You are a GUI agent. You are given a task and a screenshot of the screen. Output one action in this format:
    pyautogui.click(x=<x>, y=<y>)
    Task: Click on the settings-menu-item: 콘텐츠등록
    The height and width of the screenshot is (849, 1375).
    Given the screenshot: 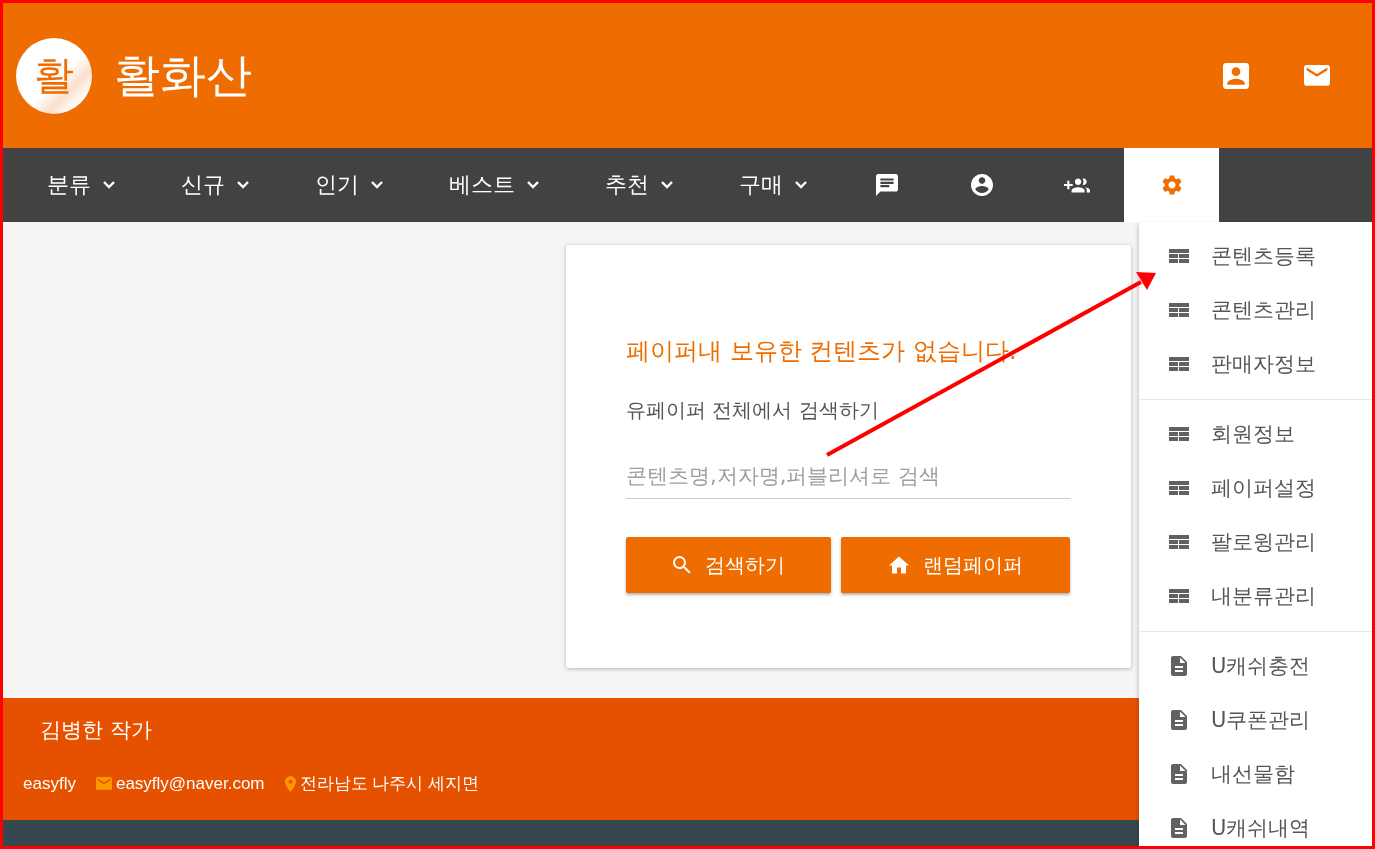 What is the action you would take?
    pyautogui.click(x=1255, y=256)
    